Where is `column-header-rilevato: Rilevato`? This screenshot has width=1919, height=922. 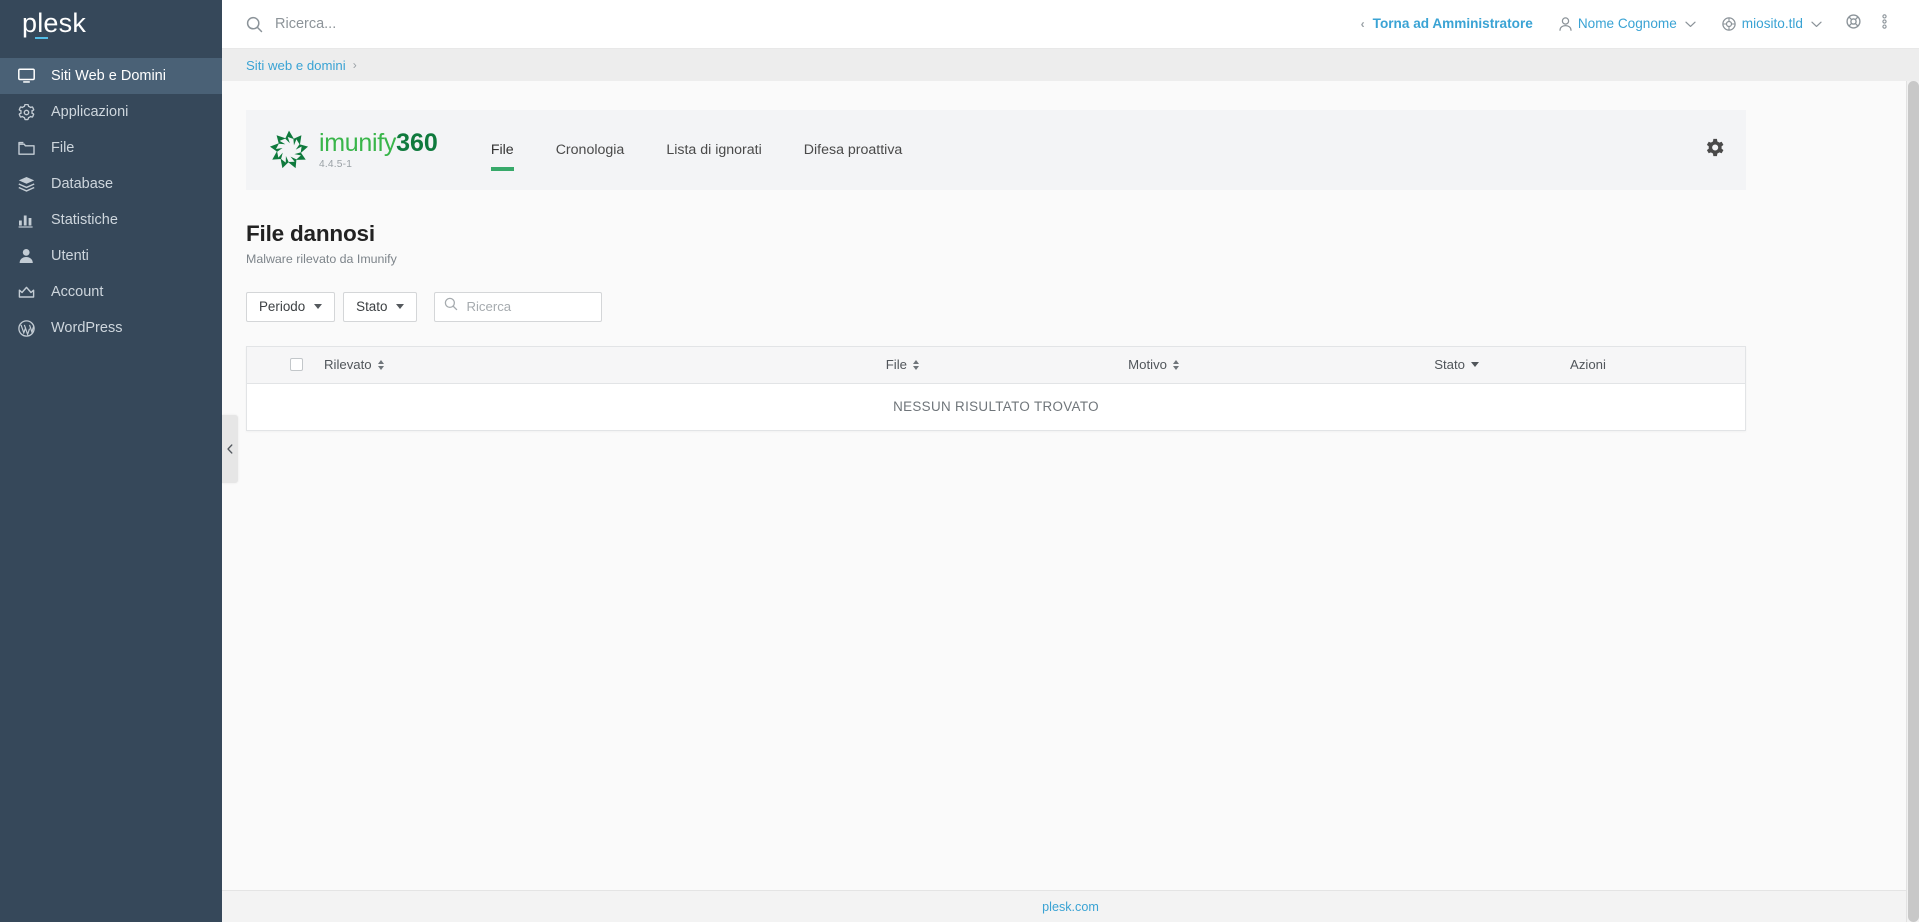
column-header-rilevato: Rilevato is located at coordinates (464, 364).